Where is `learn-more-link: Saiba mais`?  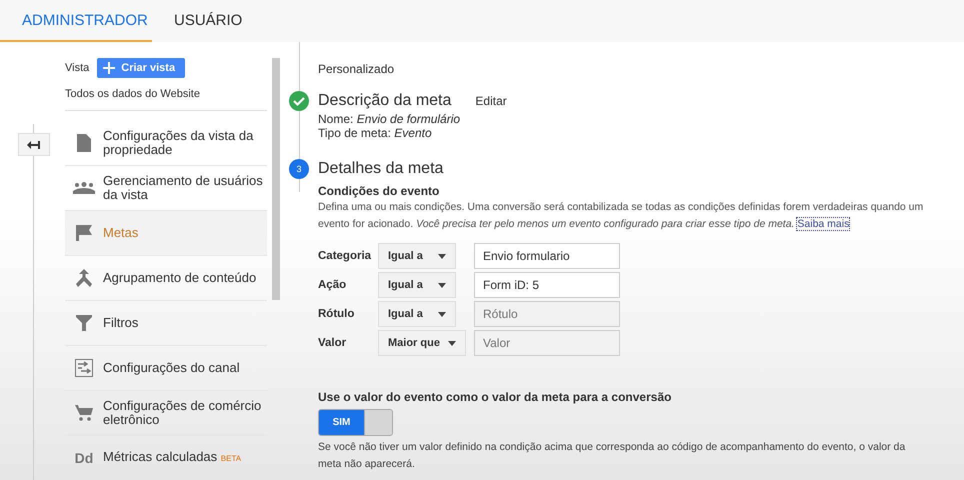 learn-more-link: Saiba mais is located at coordinates (823, 224).